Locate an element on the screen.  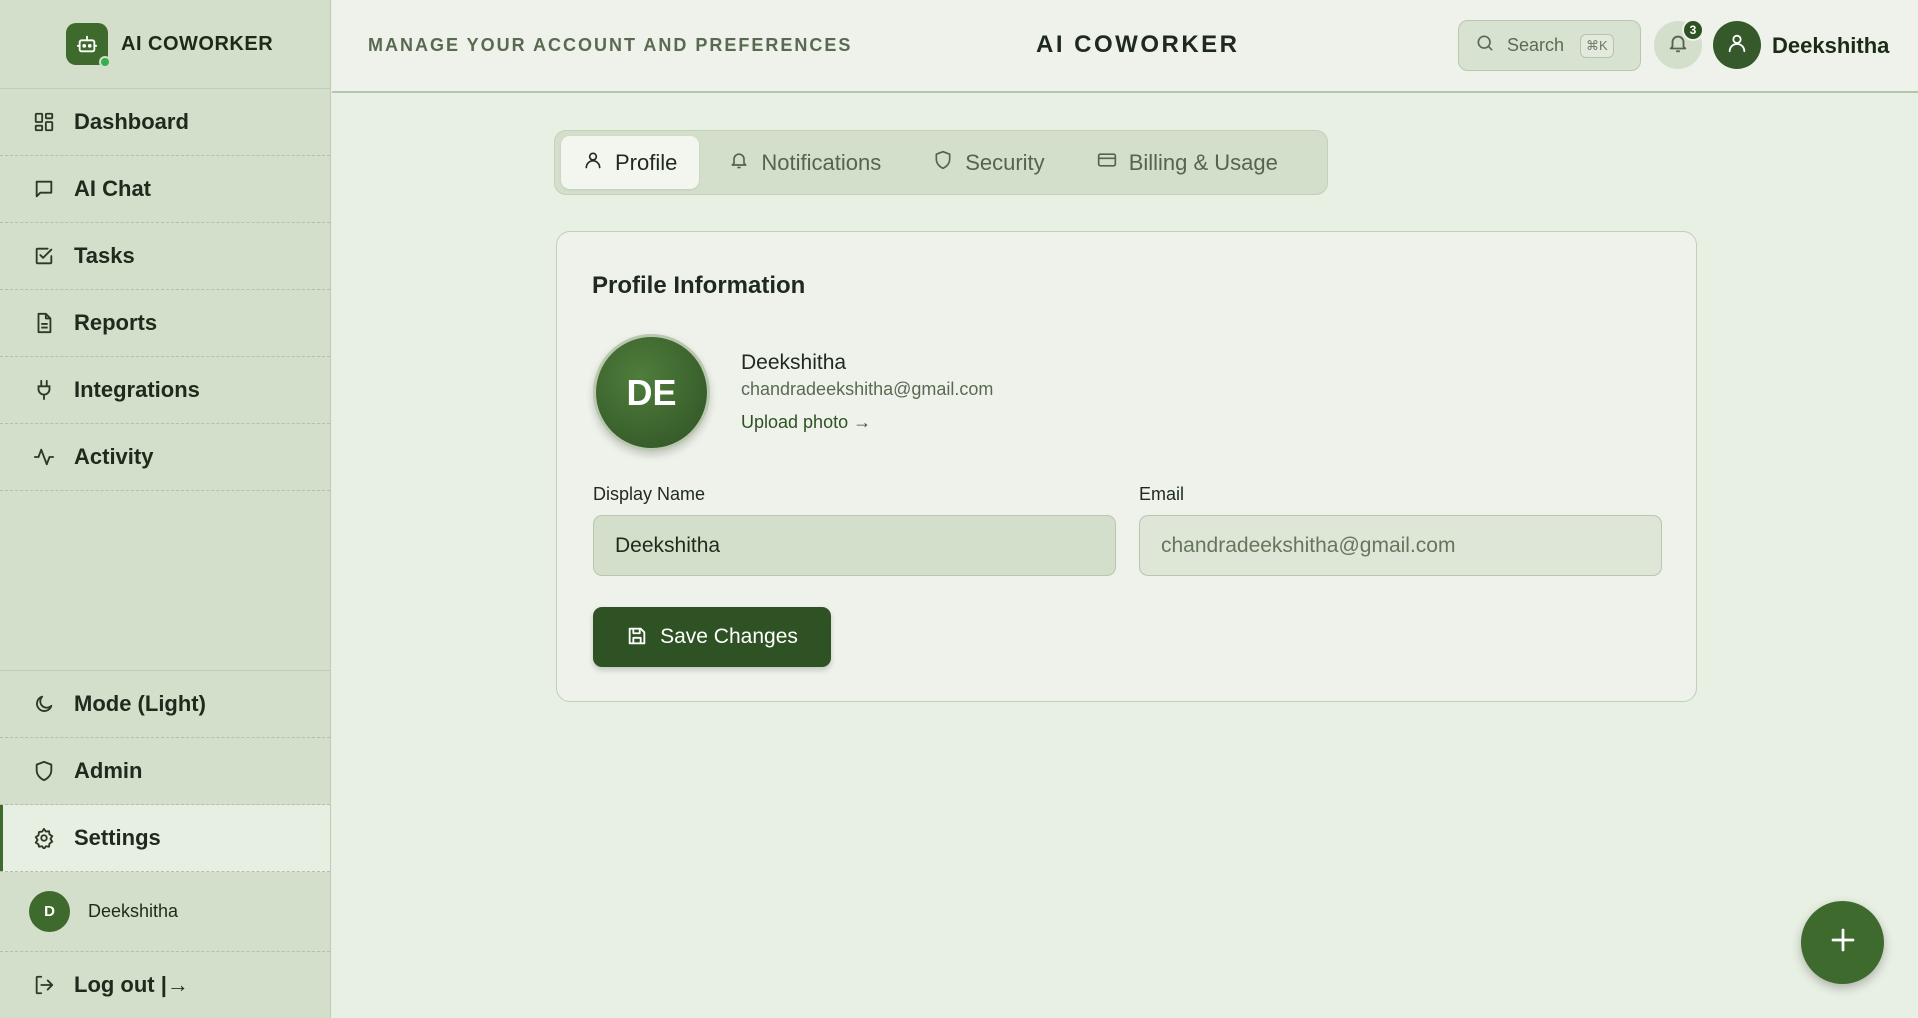
brand-name: AI COWORKER is located at coordinates (197, 43).